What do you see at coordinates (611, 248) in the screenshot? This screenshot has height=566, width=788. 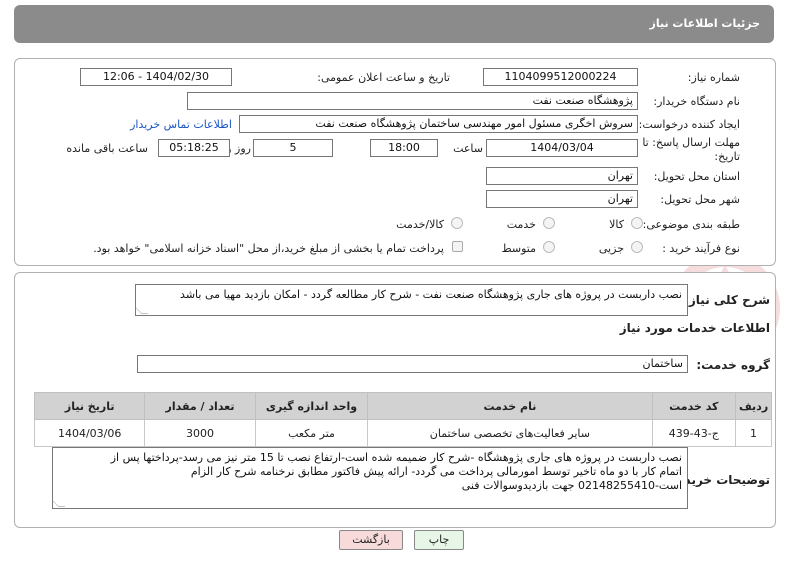 I see `process-option-minor: جزیی` at bounding box center [611, 248].